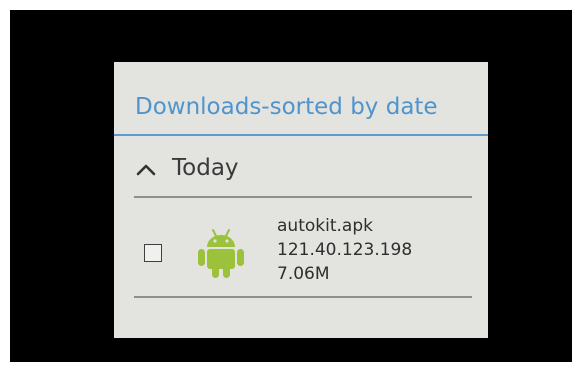 This screenshot has width=586, height=376. I want to click on download-checkbox, so click(153, 253).